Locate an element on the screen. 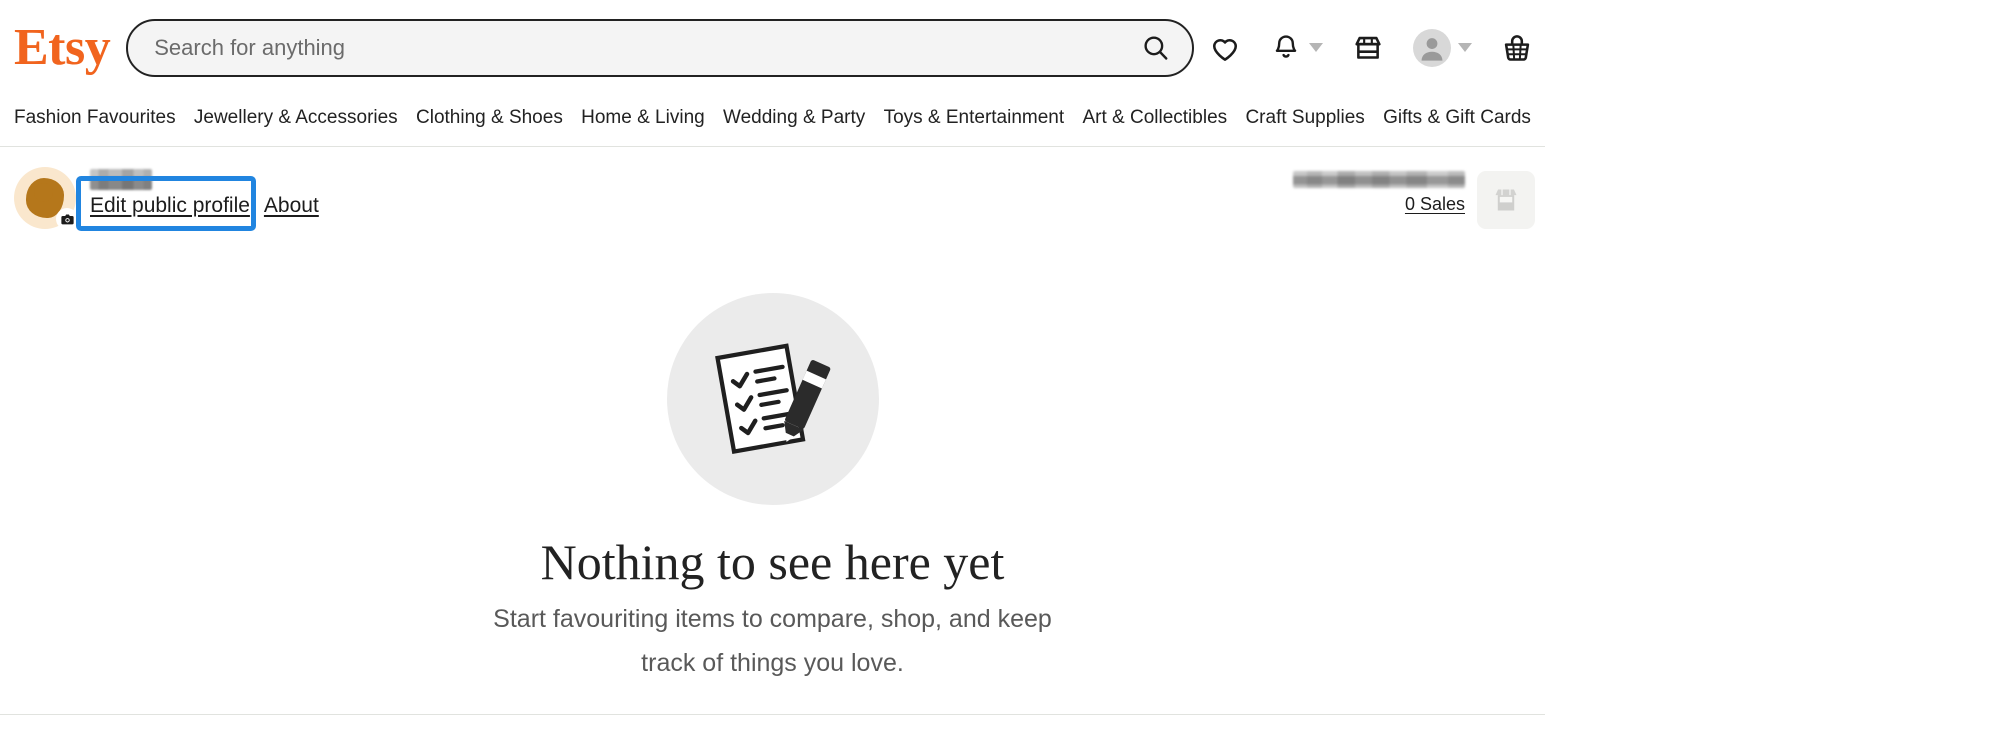 The width and height of the screenshot is (2000, 753). account-slot is located at coordinates (1443, 47).